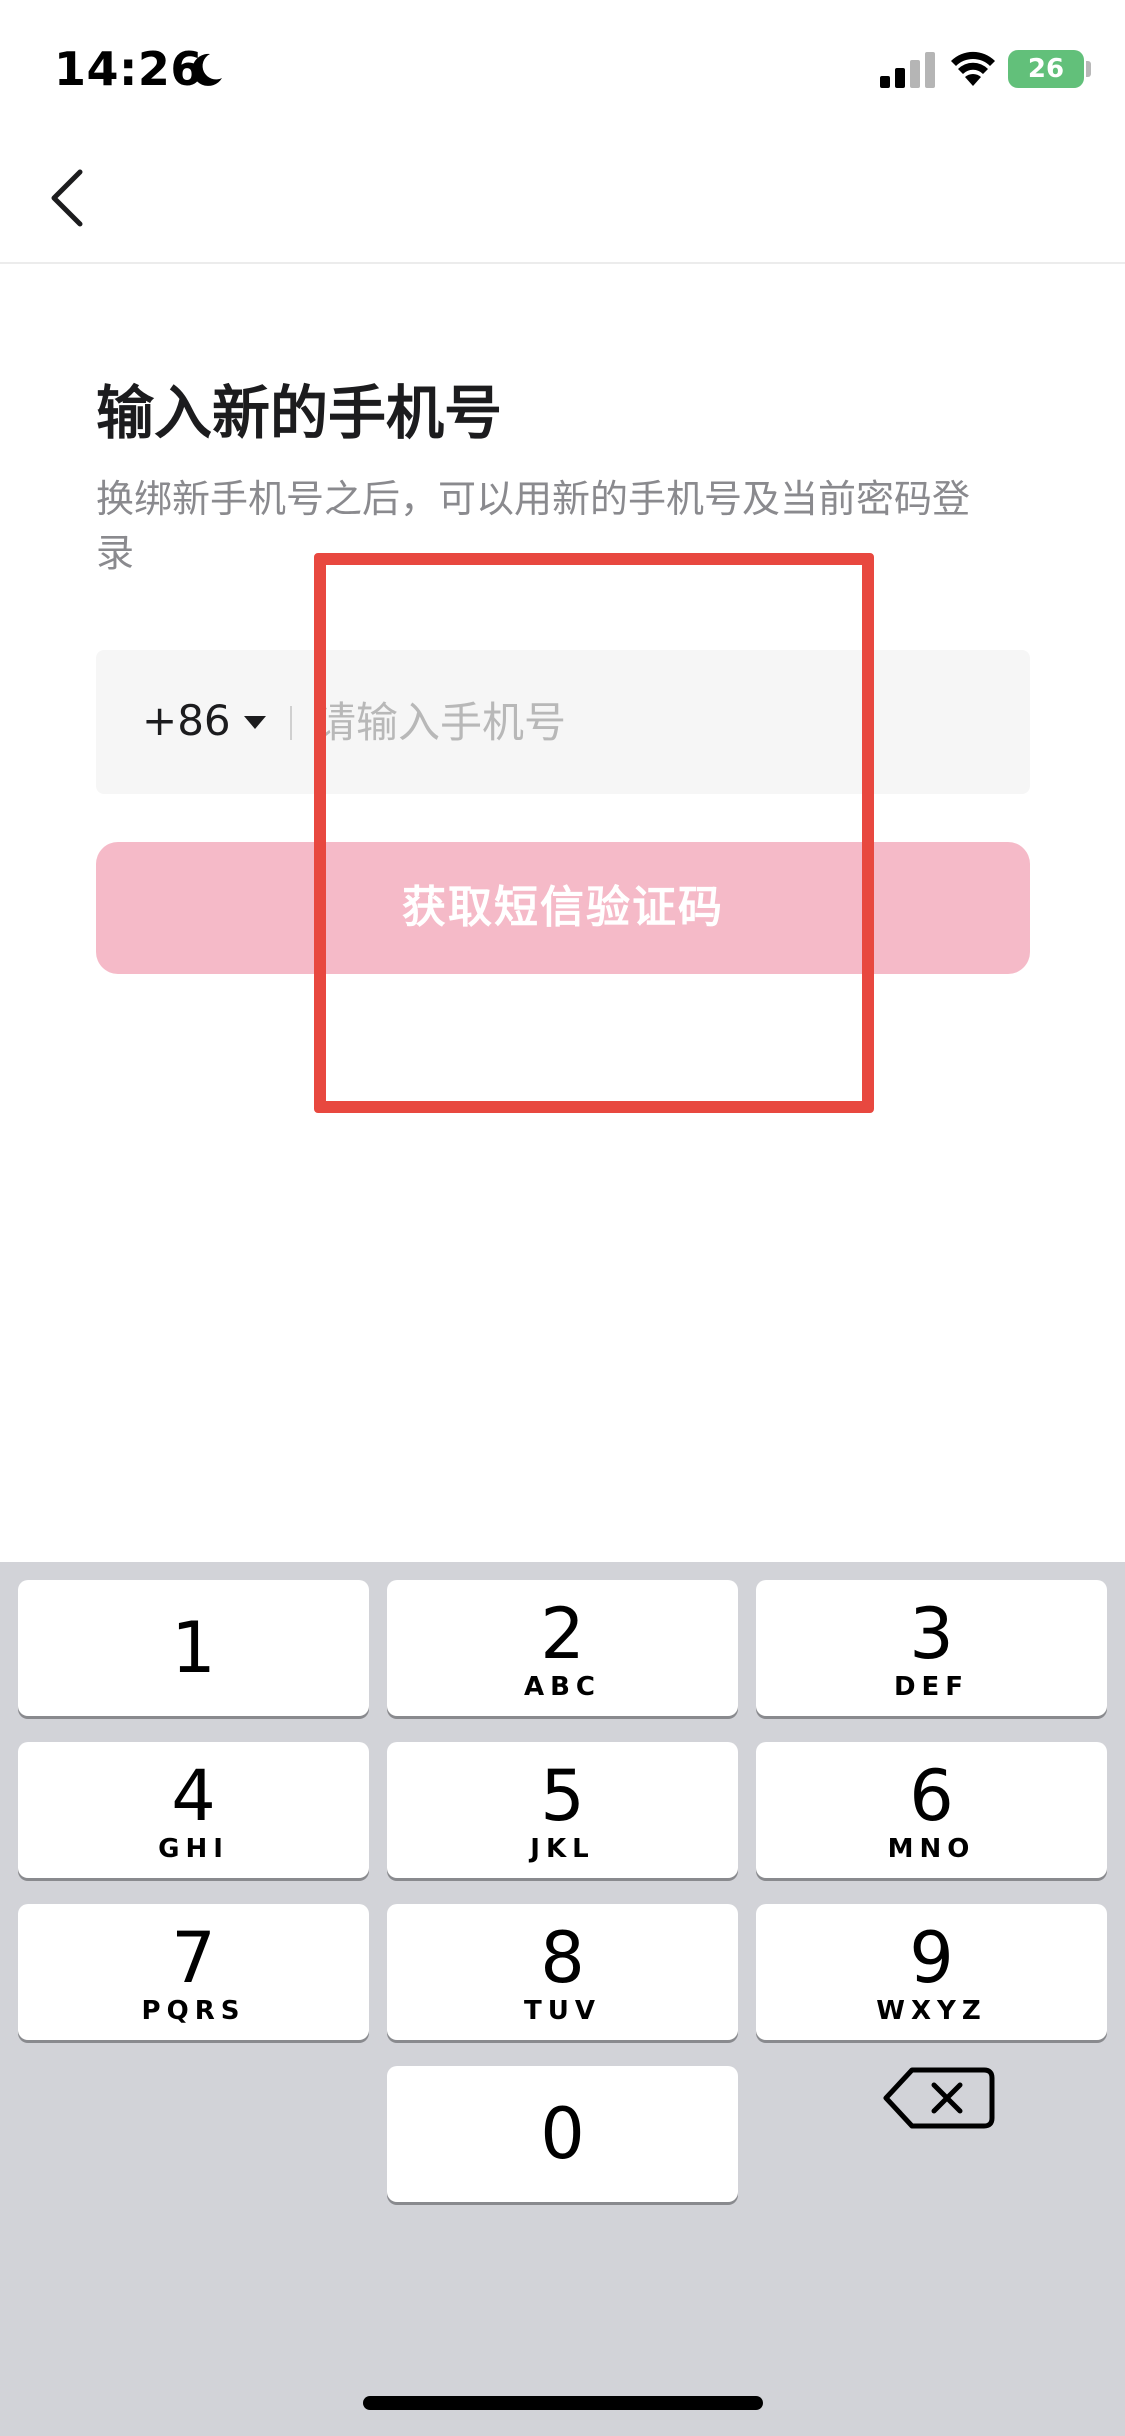  I want to click on key-5: 5 JKL, so click(562, 1810).